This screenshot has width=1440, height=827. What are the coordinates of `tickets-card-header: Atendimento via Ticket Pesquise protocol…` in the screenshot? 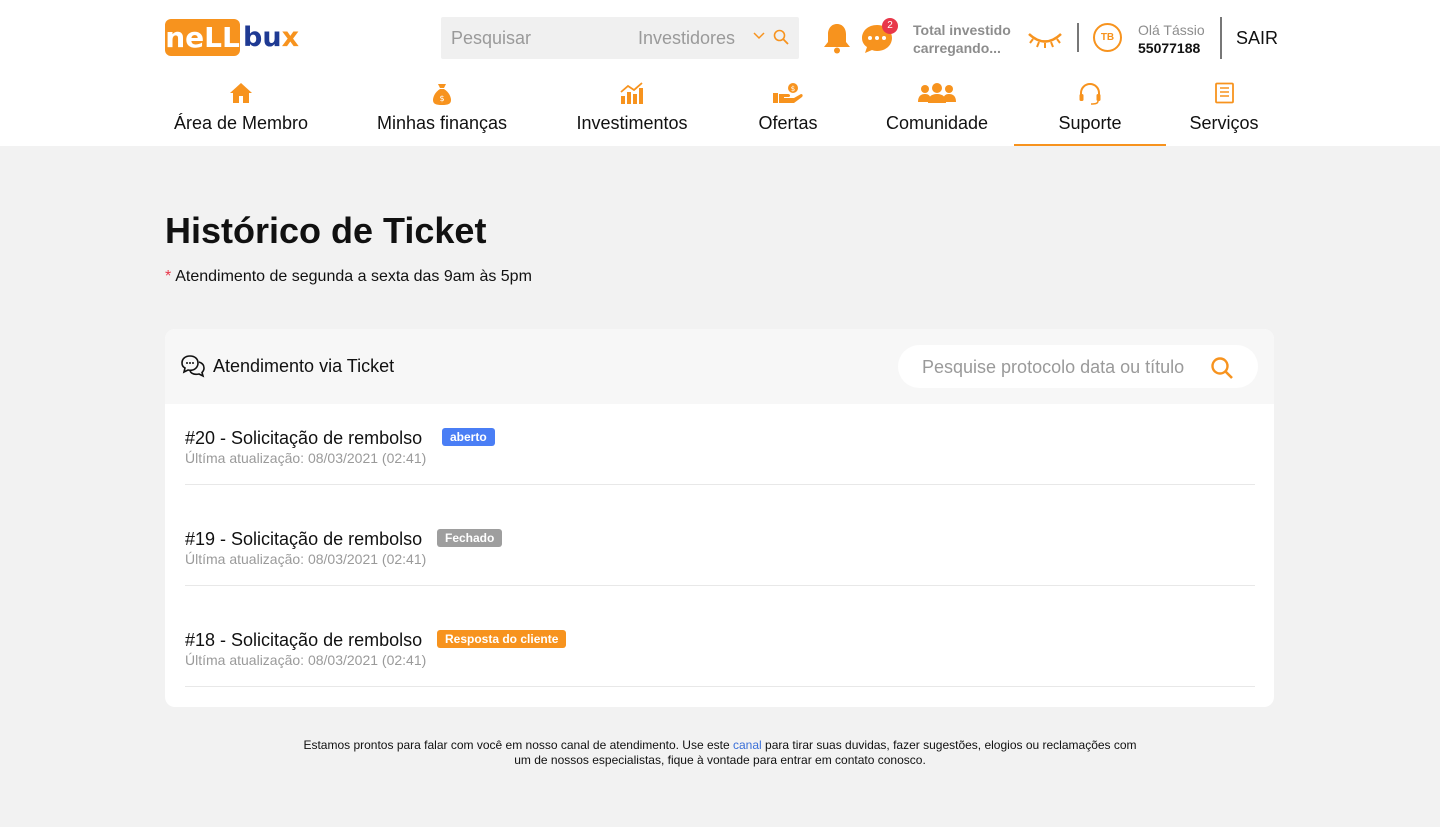 It's located at (719, 366).